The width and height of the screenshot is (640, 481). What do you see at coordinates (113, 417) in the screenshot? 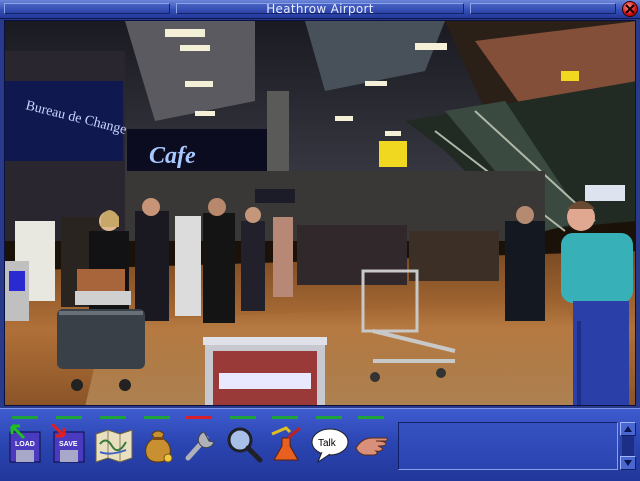
I see `map-indicator` at bounding box center [113, 417].